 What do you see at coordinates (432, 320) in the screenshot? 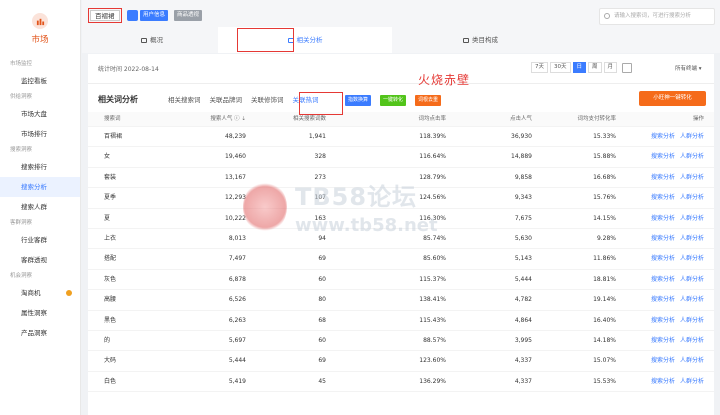
I see `row-ctr: 115.43%` at bounding box center [432, 320].